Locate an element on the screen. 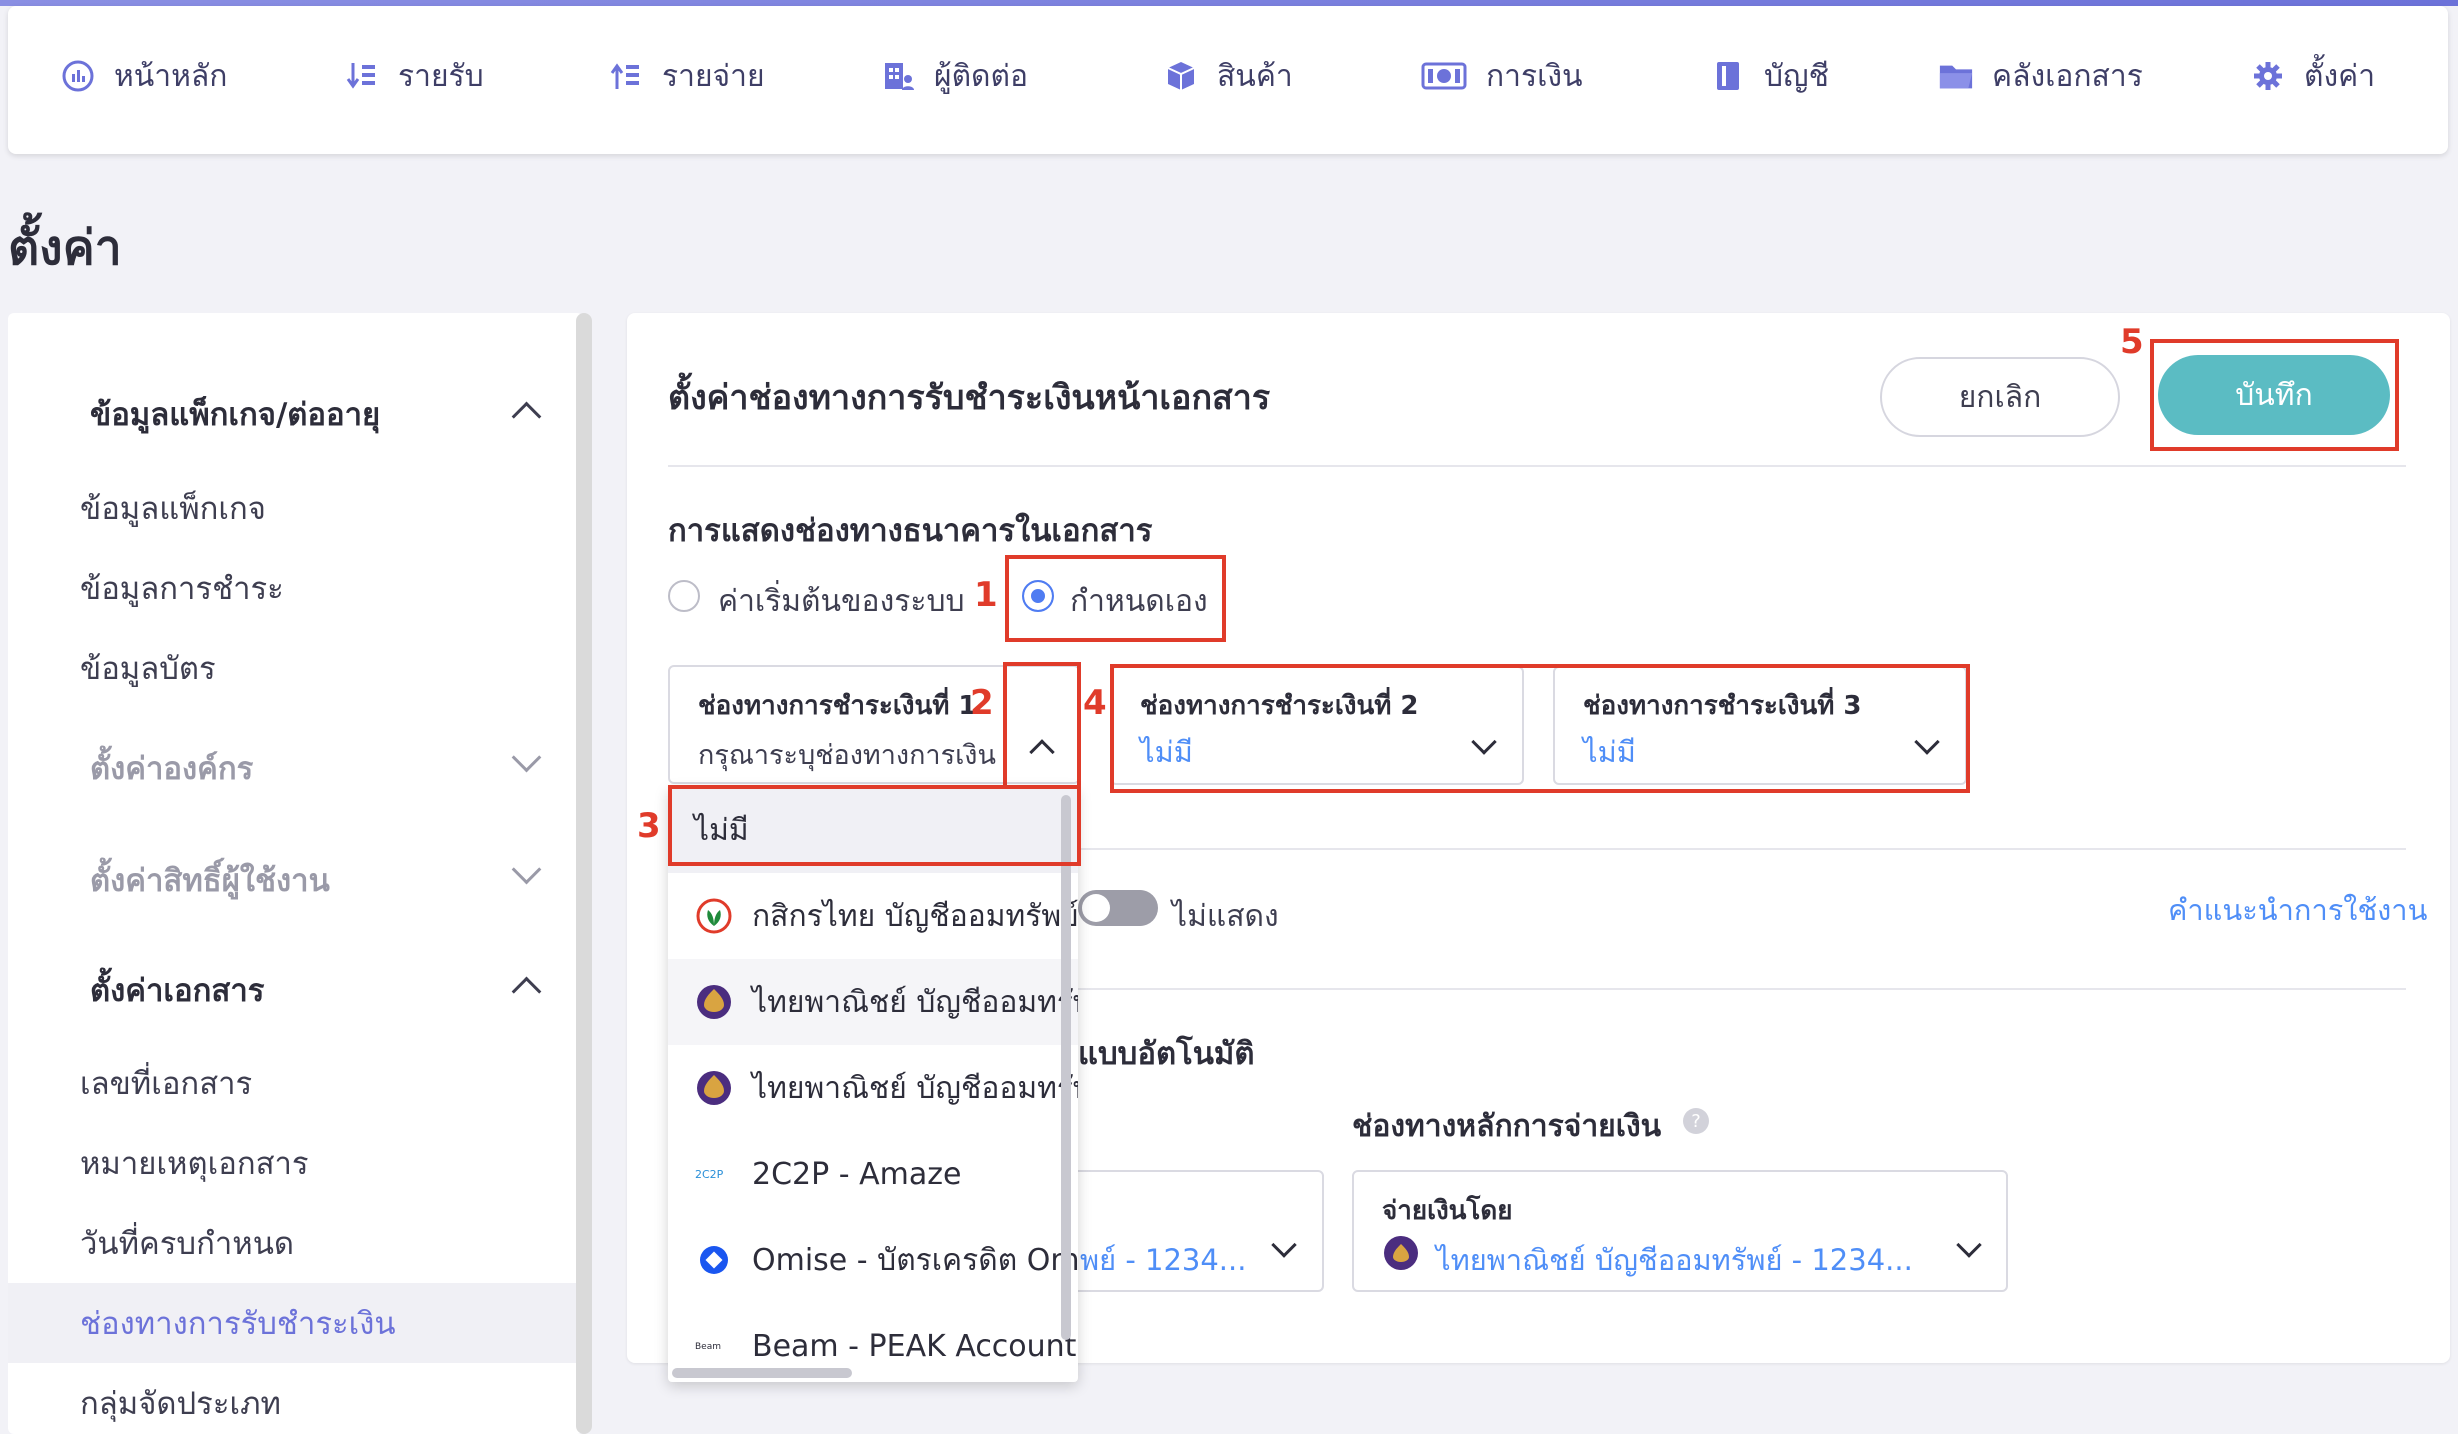  dropdown-scrollbar is located at coordinates (1066, 1067).